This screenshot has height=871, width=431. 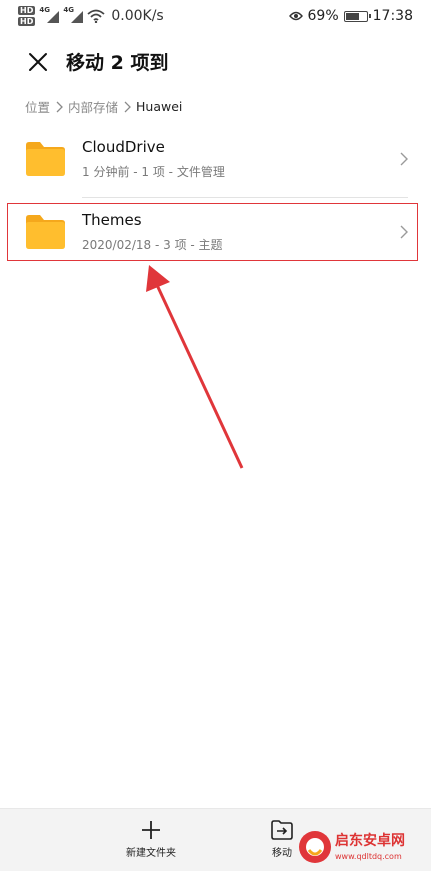 I want to click on watermark-logo: 启东安卓网 www.qdltdq.com, so click(x=352, y=847).